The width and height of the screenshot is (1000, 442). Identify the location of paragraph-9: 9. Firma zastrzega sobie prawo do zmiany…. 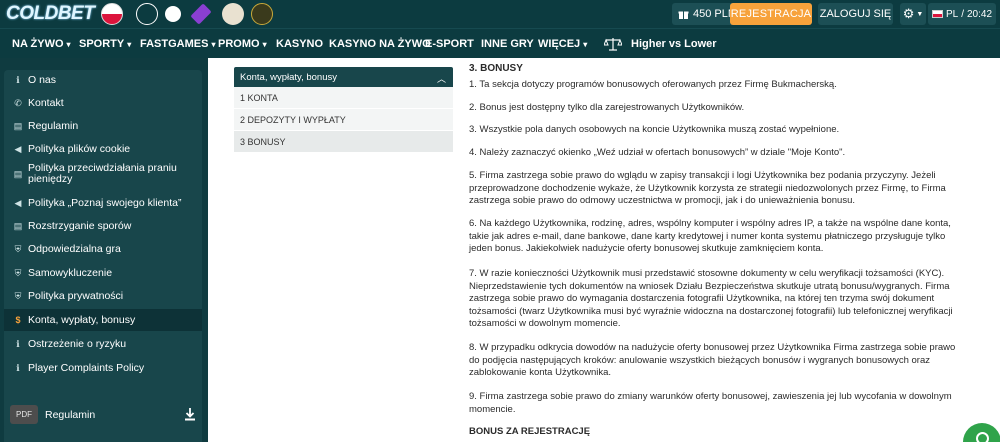
(710, 403).